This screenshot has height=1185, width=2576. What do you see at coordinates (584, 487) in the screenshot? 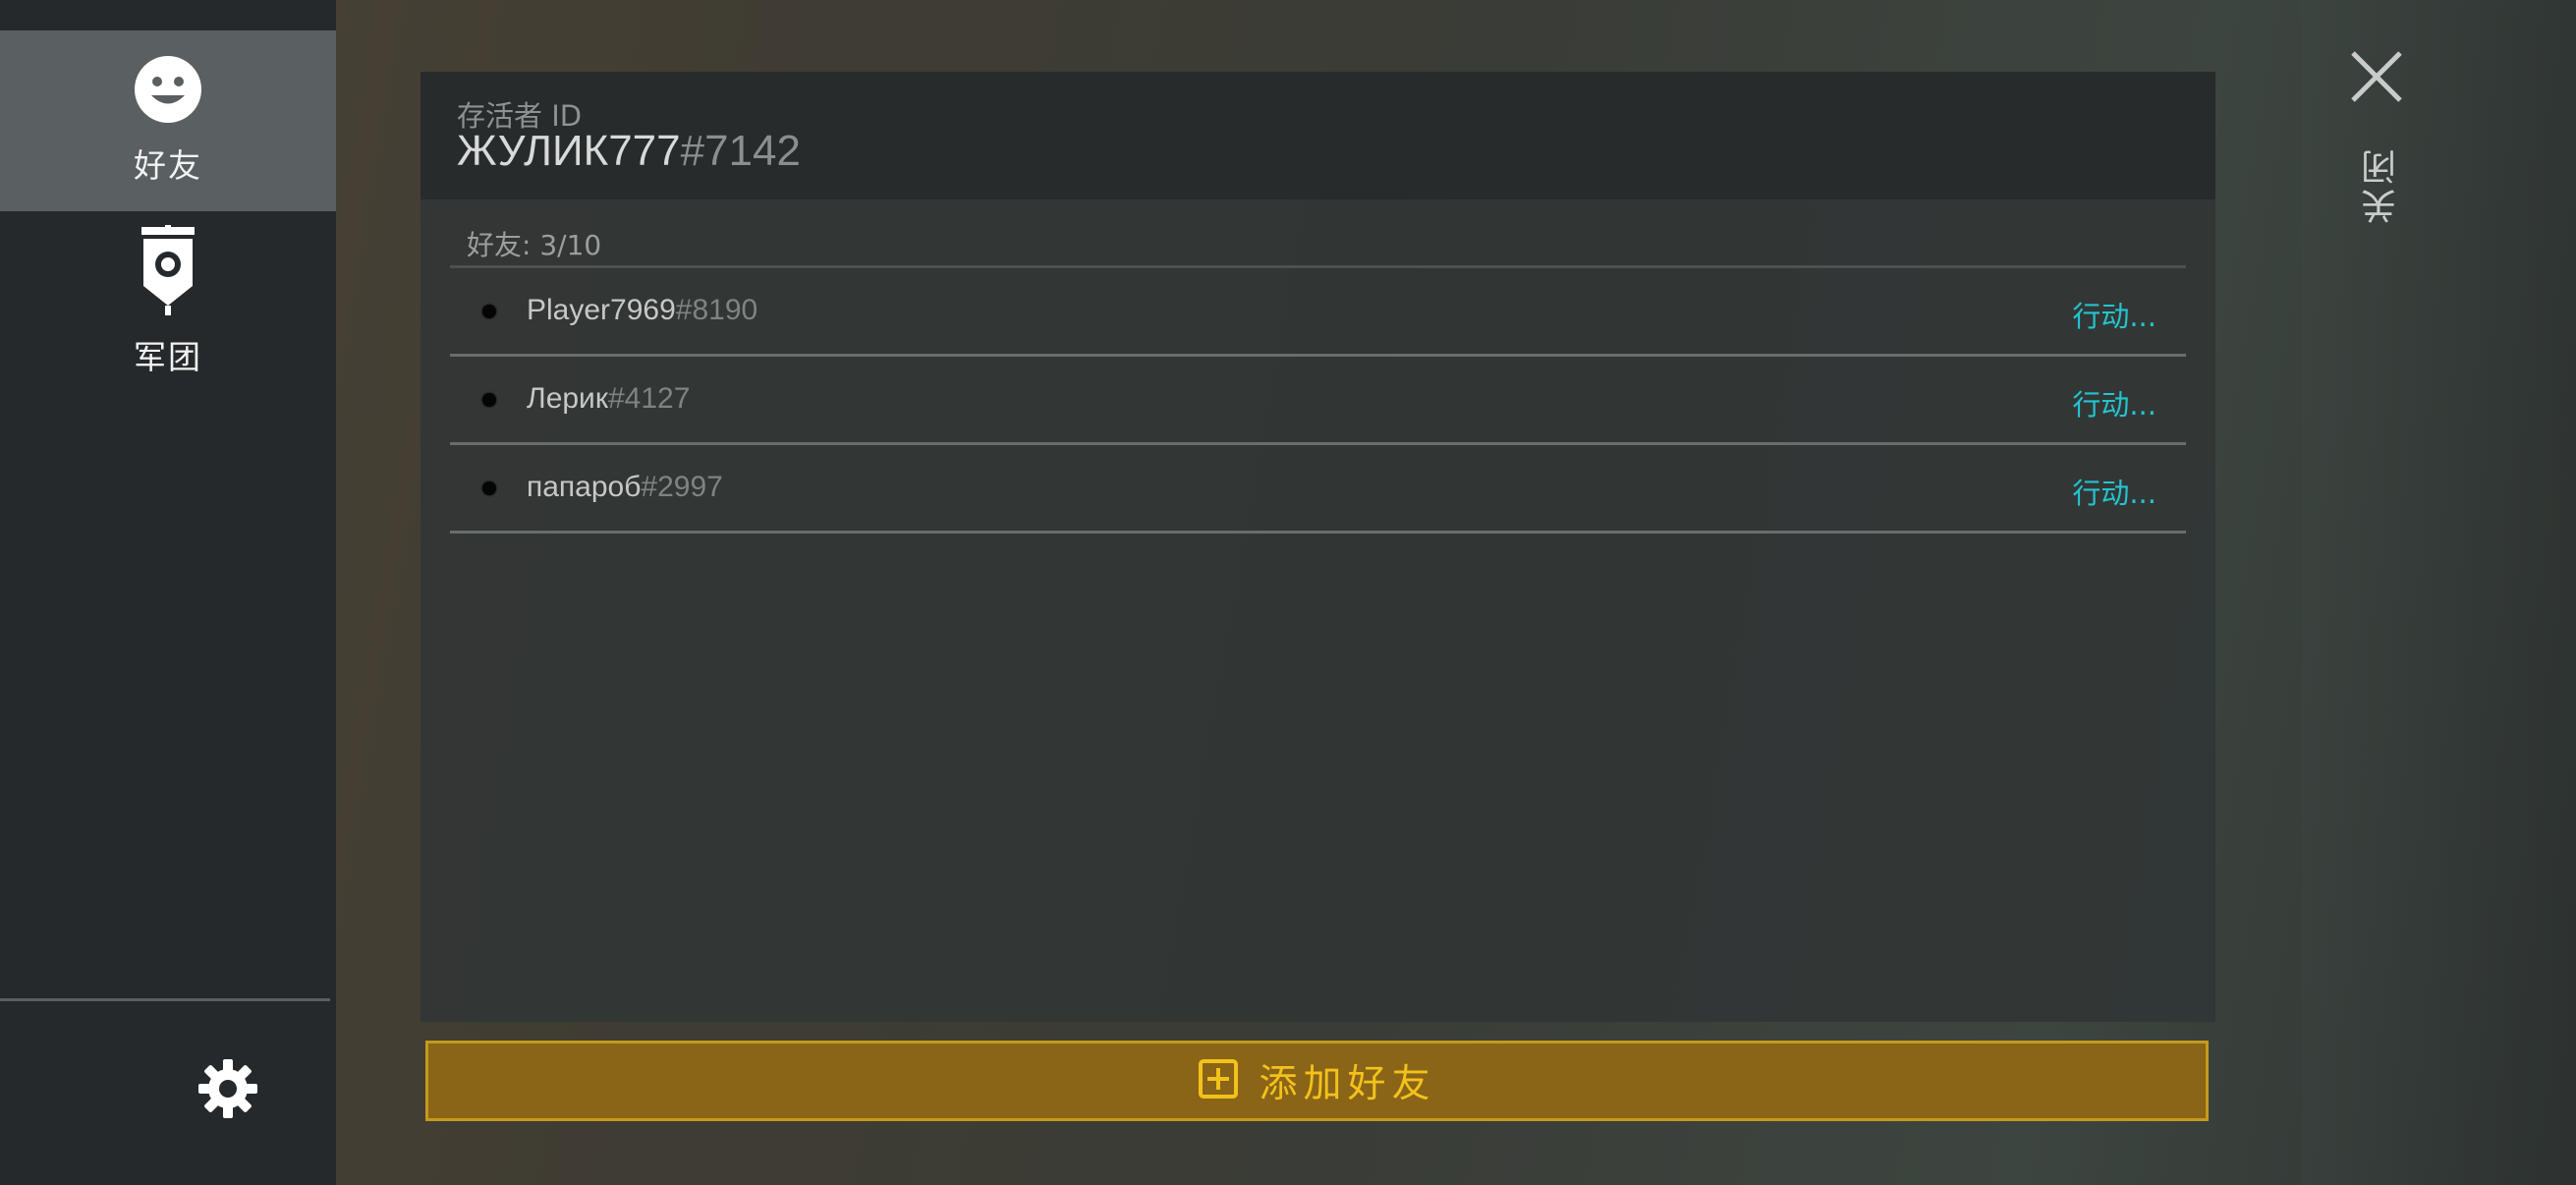
I see `friend-username: папароб` at bounding box center [584, 487].